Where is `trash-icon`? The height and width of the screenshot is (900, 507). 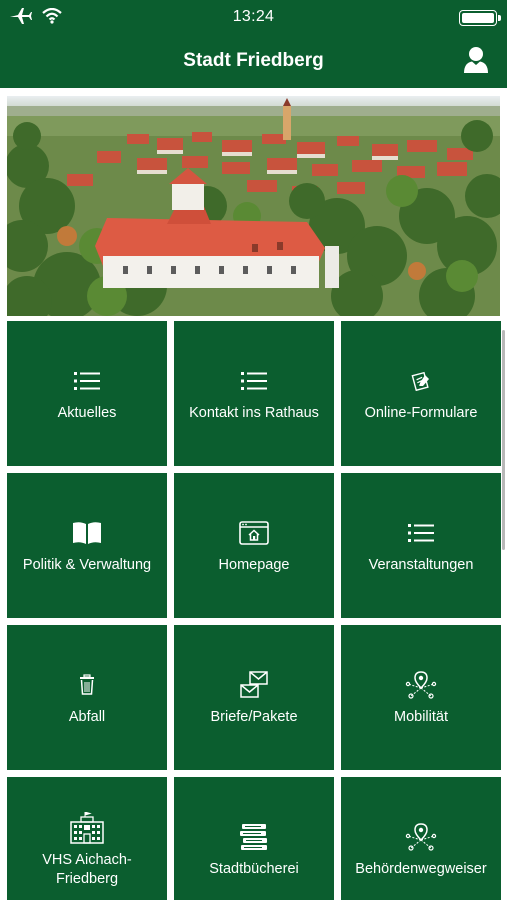 trash-icon is located at coordinates (87, 685).